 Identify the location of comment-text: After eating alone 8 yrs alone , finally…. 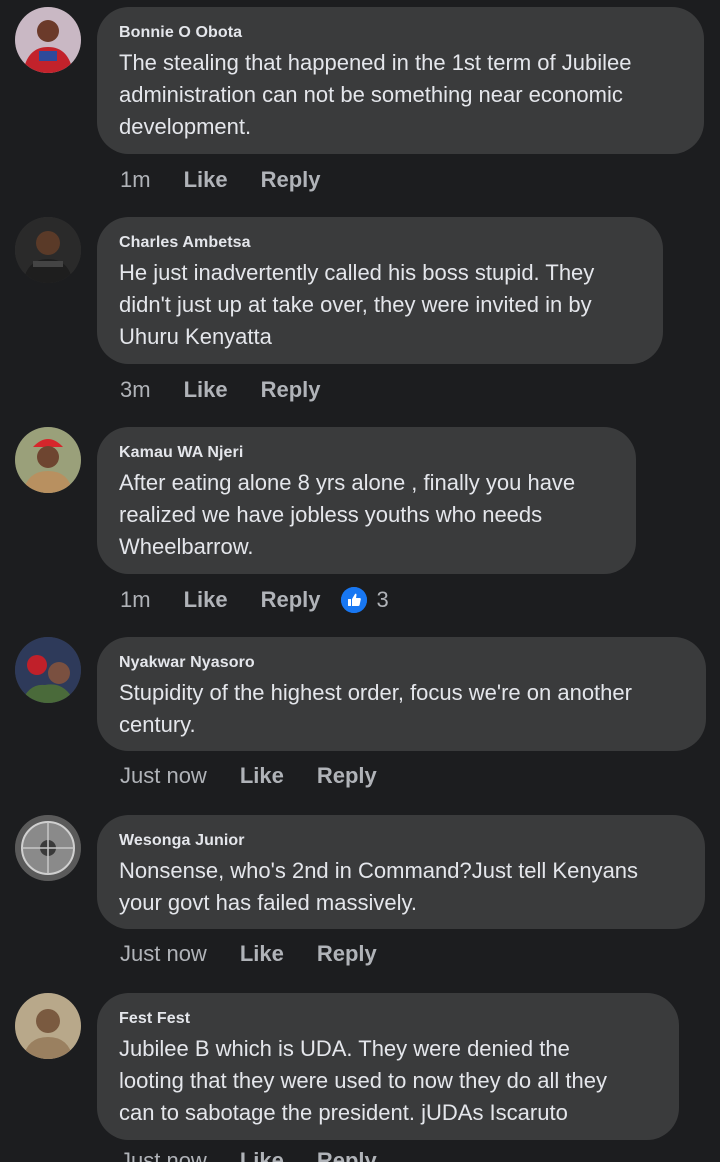
(347, 514).